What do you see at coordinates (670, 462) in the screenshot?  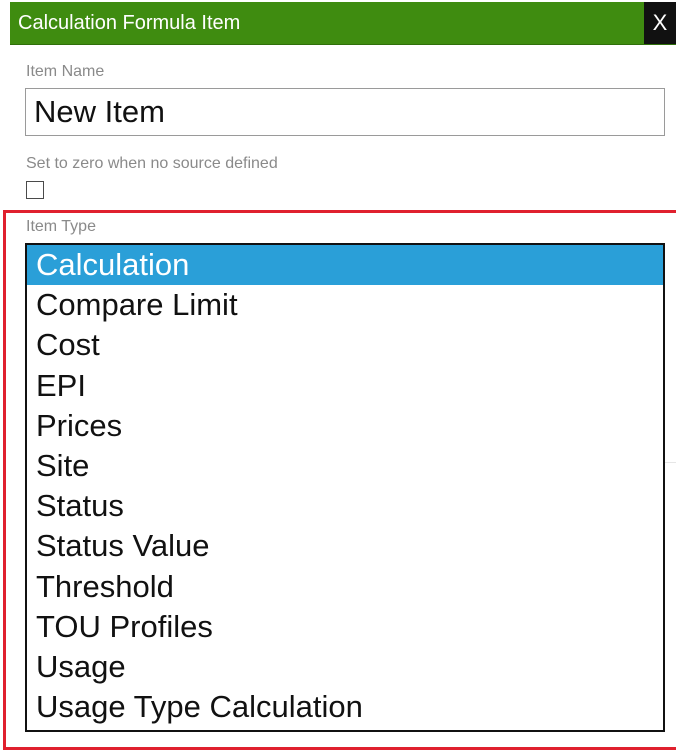 I see `divider` at bounding box center [670, 462].